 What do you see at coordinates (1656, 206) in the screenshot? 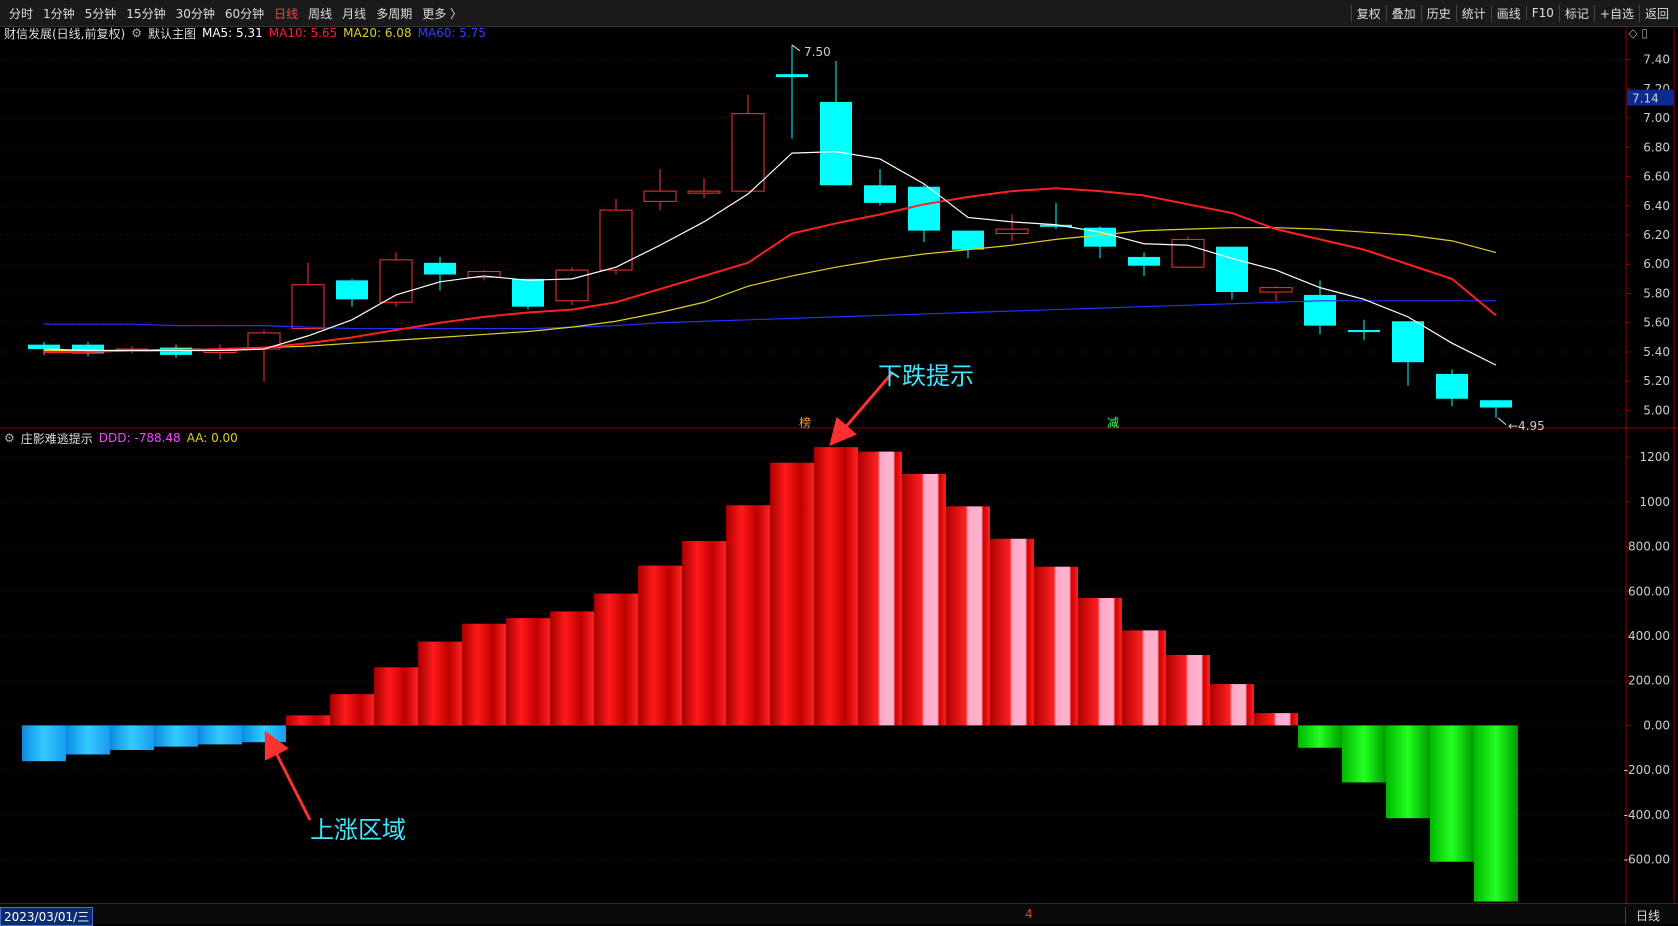
I see `price-tick-label: 6.40` at bounding box center [1656, 206].